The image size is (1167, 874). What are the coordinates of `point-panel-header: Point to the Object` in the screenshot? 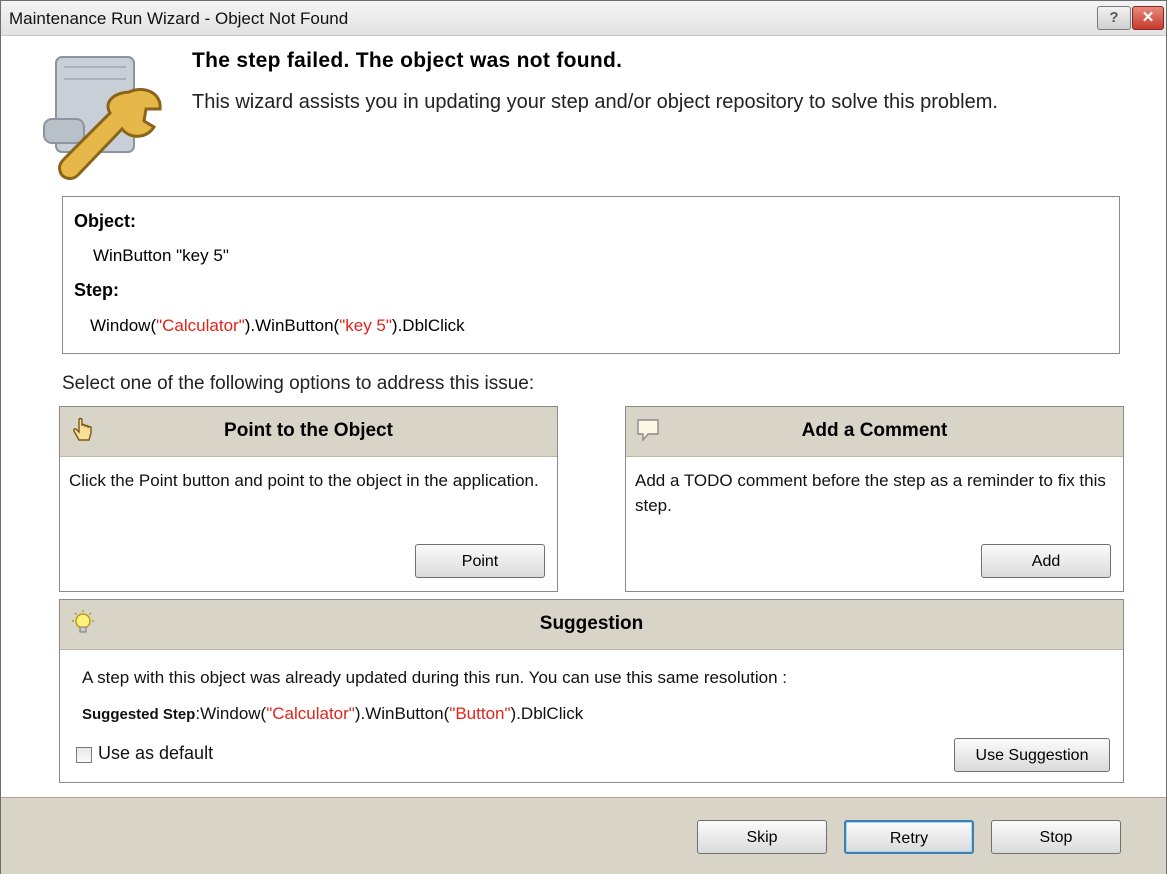 It's located at (308, 432).